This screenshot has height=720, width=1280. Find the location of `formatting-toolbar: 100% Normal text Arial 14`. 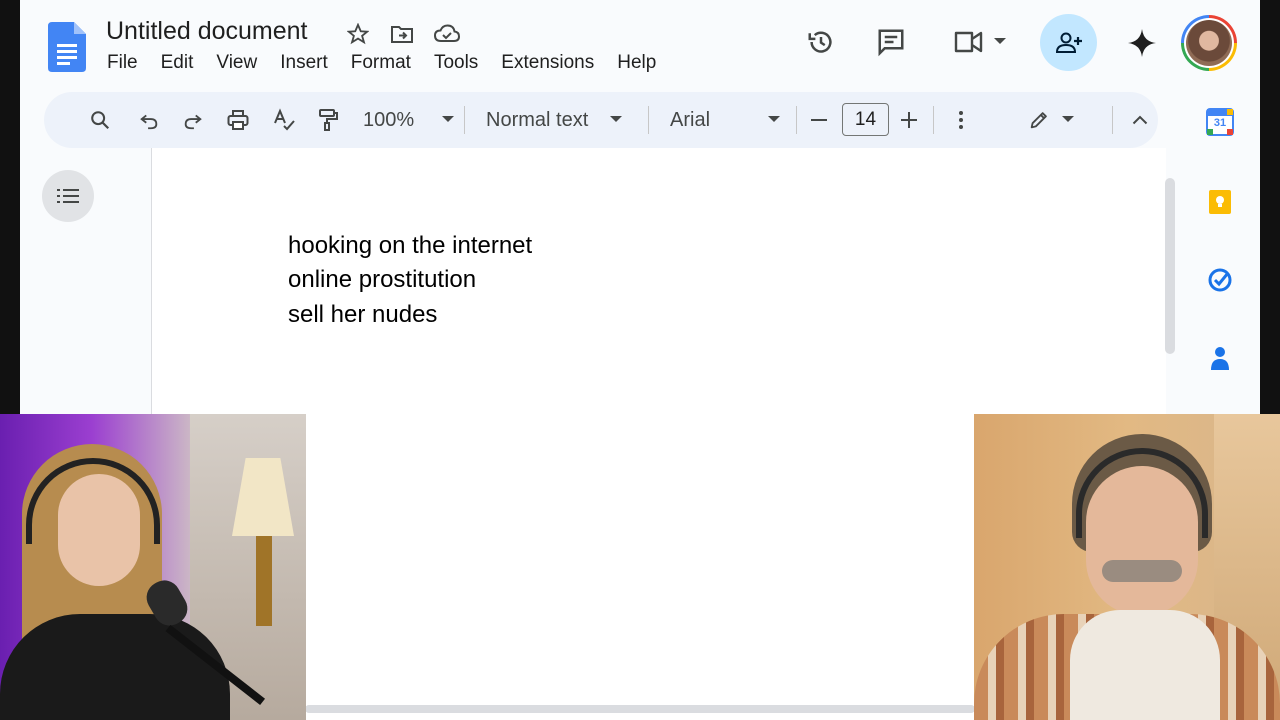

formatting-toolbar: 100% Normal text Arial 14 is located at coordinates (601, 120).